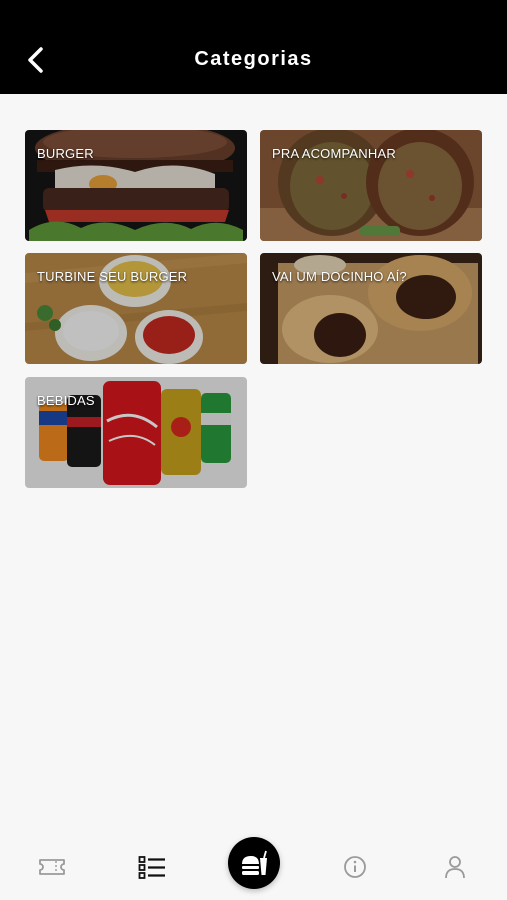  I want to click on page-title: Categorias, so click(253, 59).